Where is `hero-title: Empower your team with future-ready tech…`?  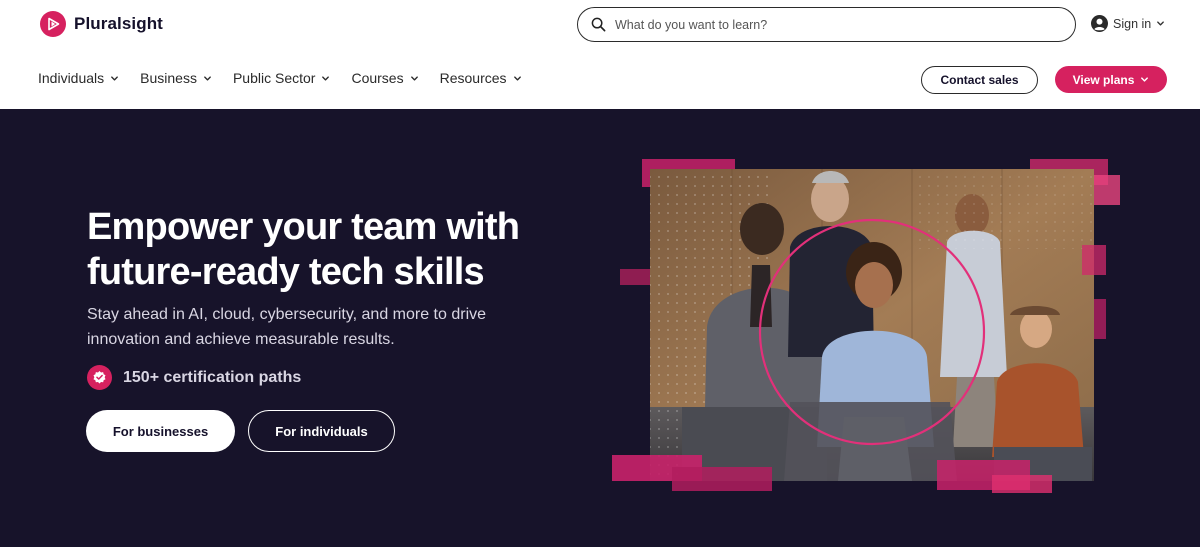 hero-title: Empower your team with future-ready tech… is located at coordinates (303, 249).